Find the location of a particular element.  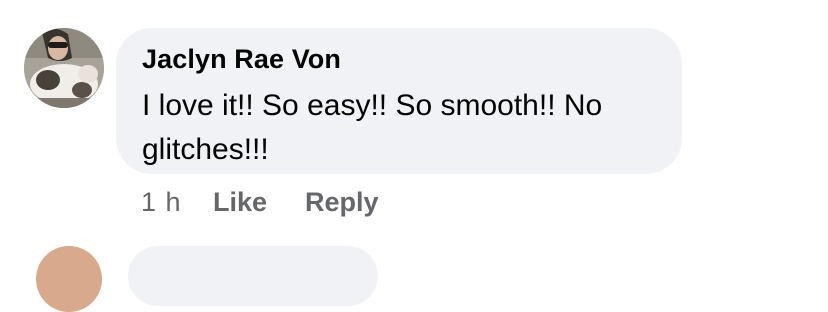

like-button: Like is located at coordinates (240, 202).